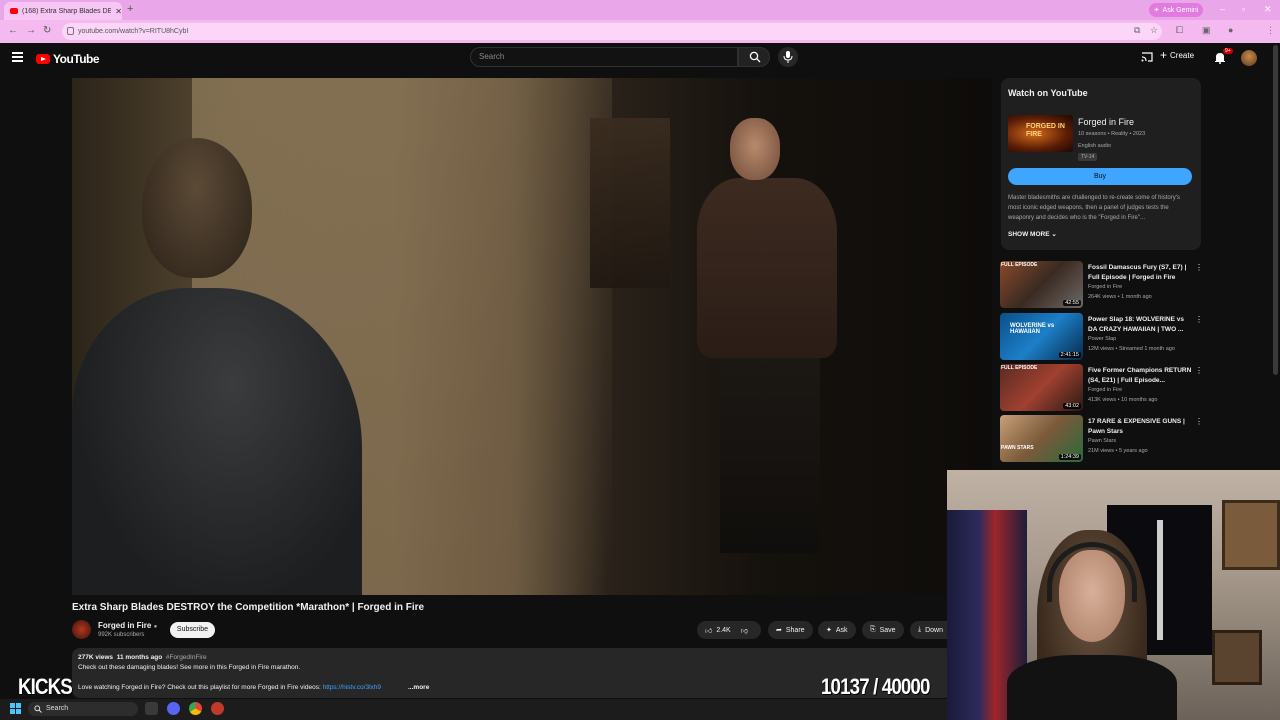 The width and height of the screenshot is (1280, 720). What do you see at coordinates (1041, 387) in the screenshot?
I see `video-thumbnail: FULL EPISODE 43:02` at bounding box center [1041, 387].